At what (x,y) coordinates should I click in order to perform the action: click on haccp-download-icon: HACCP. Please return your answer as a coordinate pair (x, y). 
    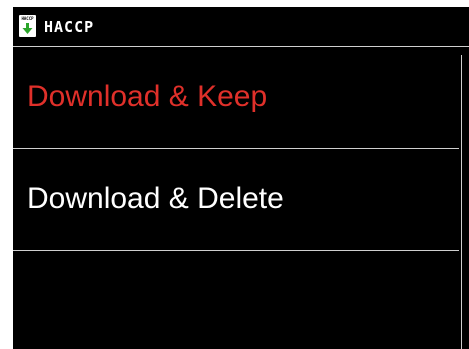
    Looking at the image, I should click on (27, 26).